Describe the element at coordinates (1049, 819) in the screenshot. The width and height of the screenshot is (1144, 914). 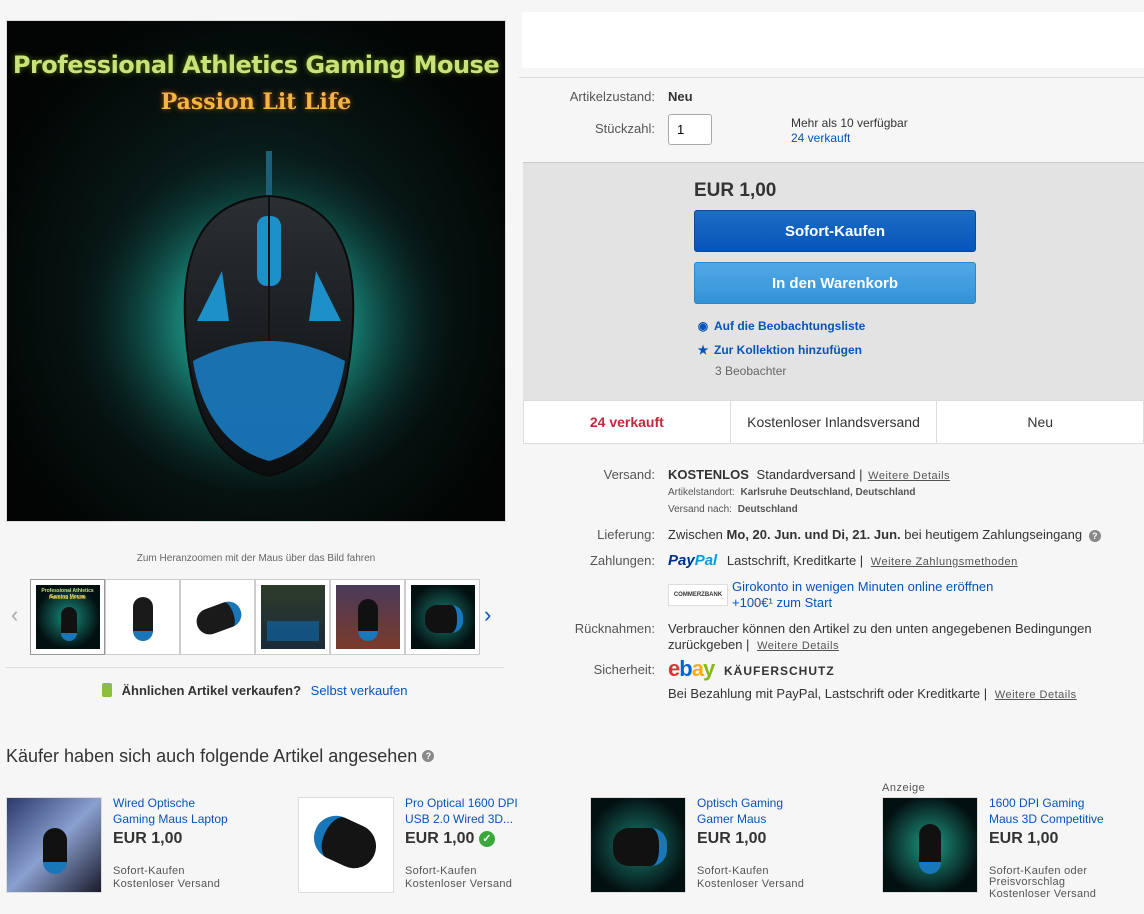
I see `rec-item-4-title-line2: Maus 3D Competitive` at that location.